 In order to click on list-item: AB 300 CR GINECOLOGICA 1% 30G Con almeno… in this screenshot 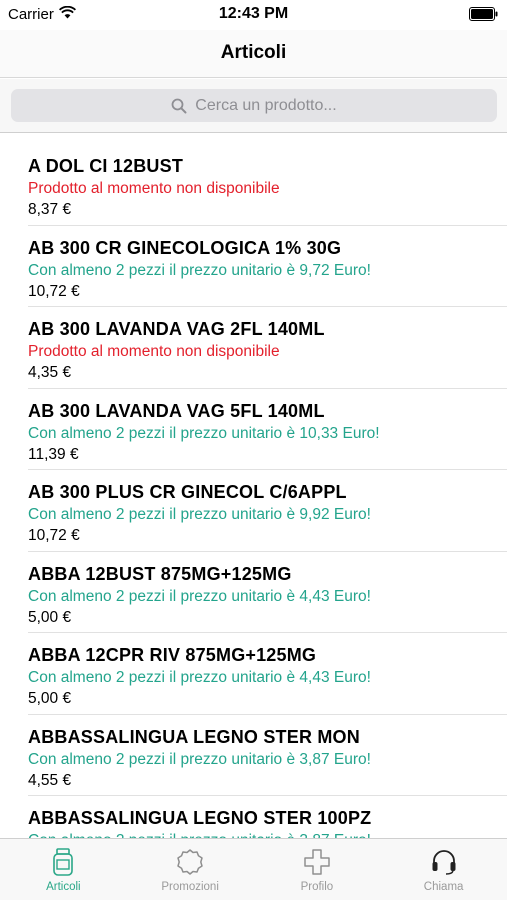, I will do `click(267, 266)`.